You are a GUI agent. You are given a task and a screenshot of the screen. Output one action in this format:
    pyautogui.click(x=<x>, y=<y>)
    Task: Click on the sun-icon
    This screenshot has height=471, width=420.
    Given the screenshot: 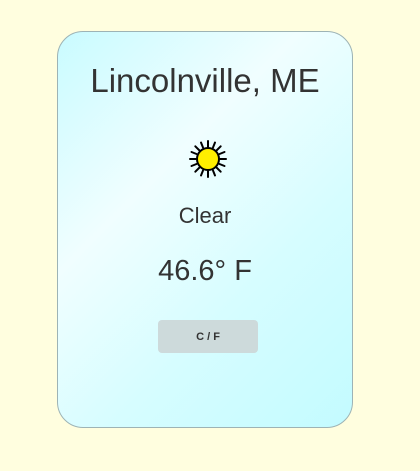 What is the action you would take?
    pyautogui.click(x=208, y=159)
    